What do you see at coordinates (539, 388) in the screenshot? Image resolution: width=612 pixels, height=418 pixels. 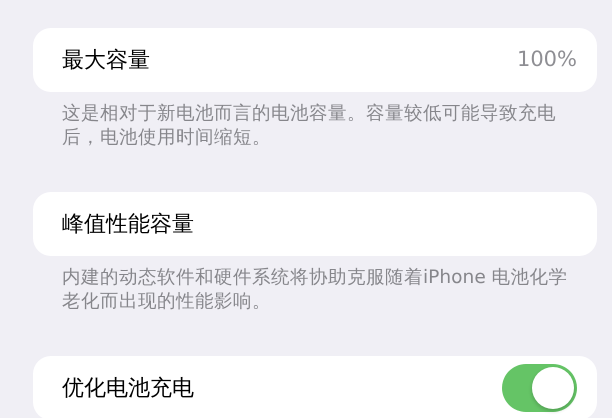 I see `toggle-switch` at bounding box center [539, 388].